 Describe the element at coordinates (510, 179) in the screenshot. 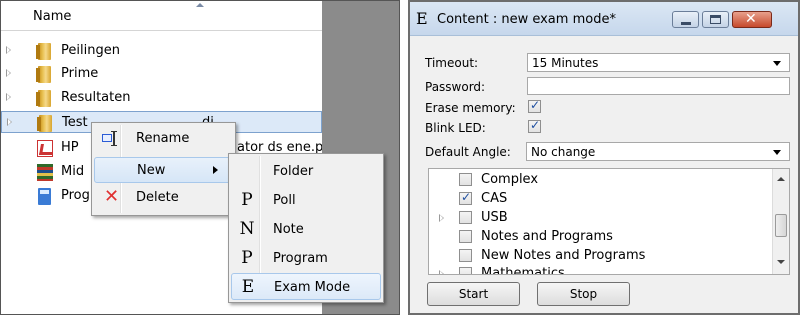

I see `option-label: Complex` at that location.